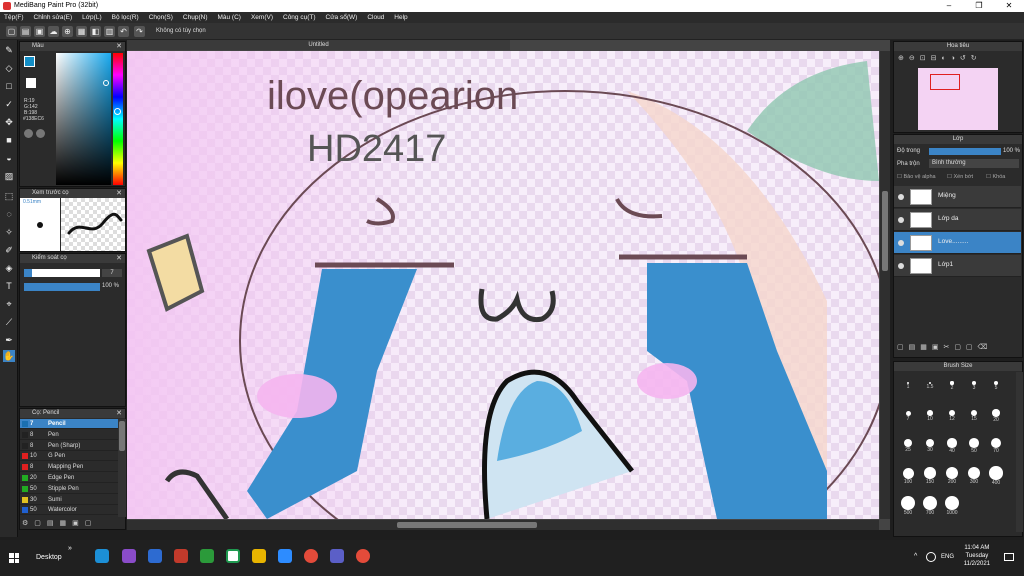 The height and width of the screenshot is (576, 1024). Describe the element at coordinates (262, 17) in the screenshot. I see `menu-view: Xem(V)` at that location.